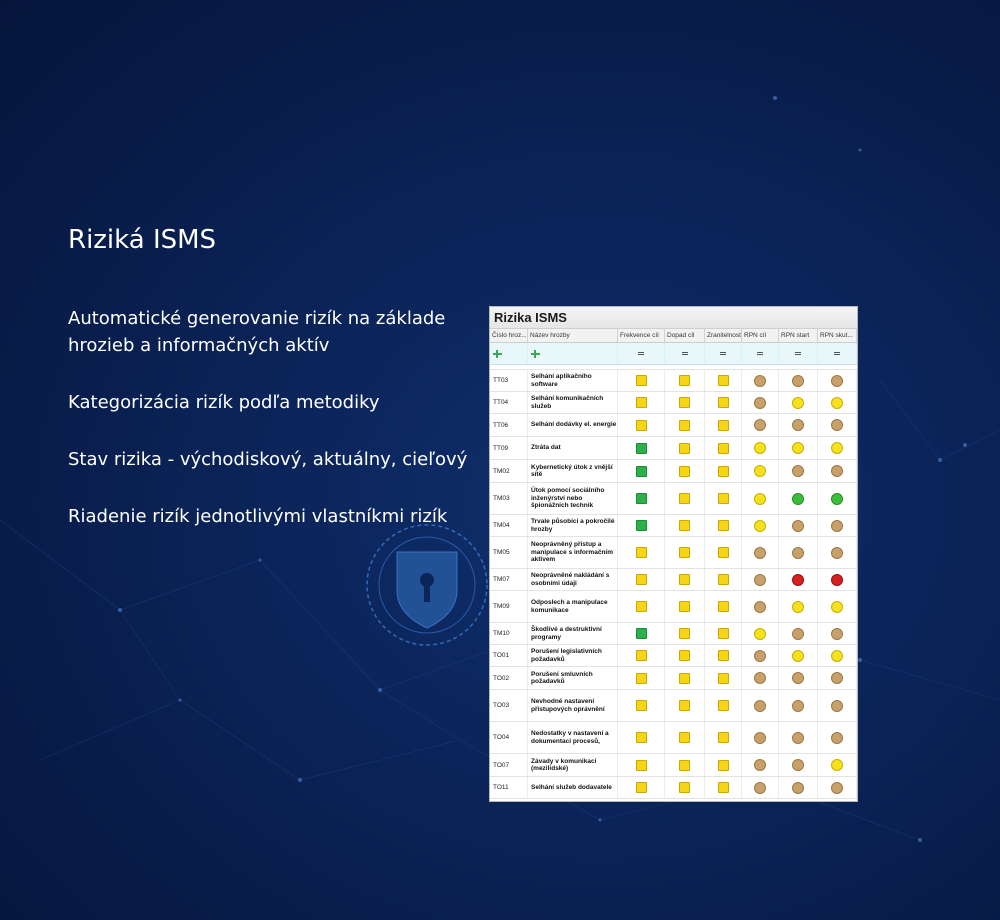 This screenshot has height=920, width=1000. What do you see at coordinates (673, 788) in the screenshot?
I see `table-row: TO11 Selhání služeb dodavatele` at bounding box center [673, 788].